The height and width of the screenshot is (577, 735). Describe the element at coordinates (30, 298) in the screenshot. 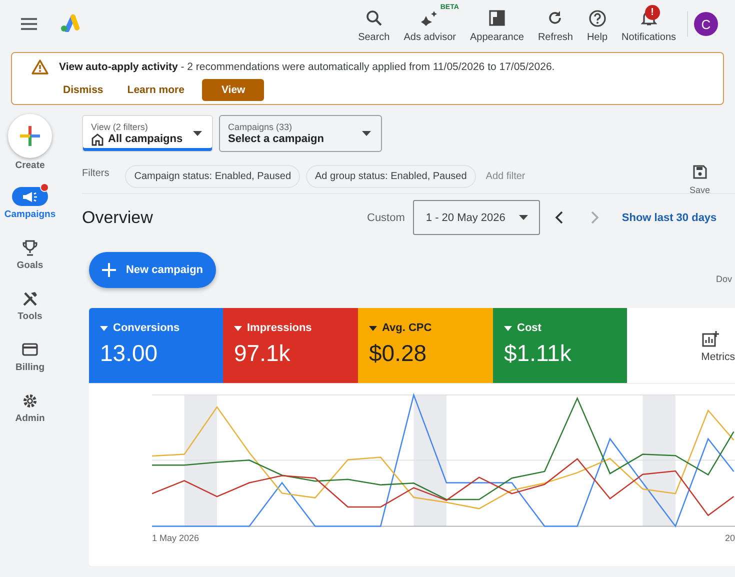

I see `tools-icon` at that location.